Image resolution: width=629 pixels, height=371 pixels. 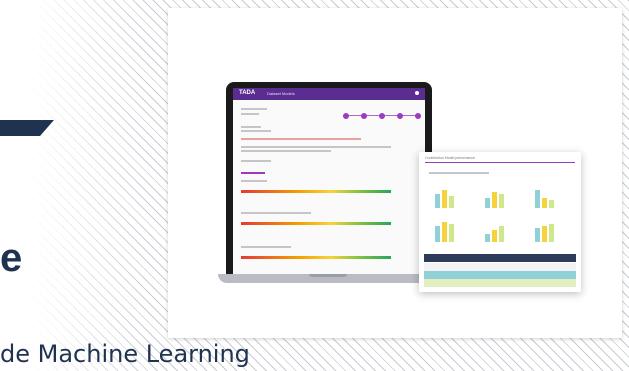 I want to click on heading-fragment: e, so click(x=11, y=258).